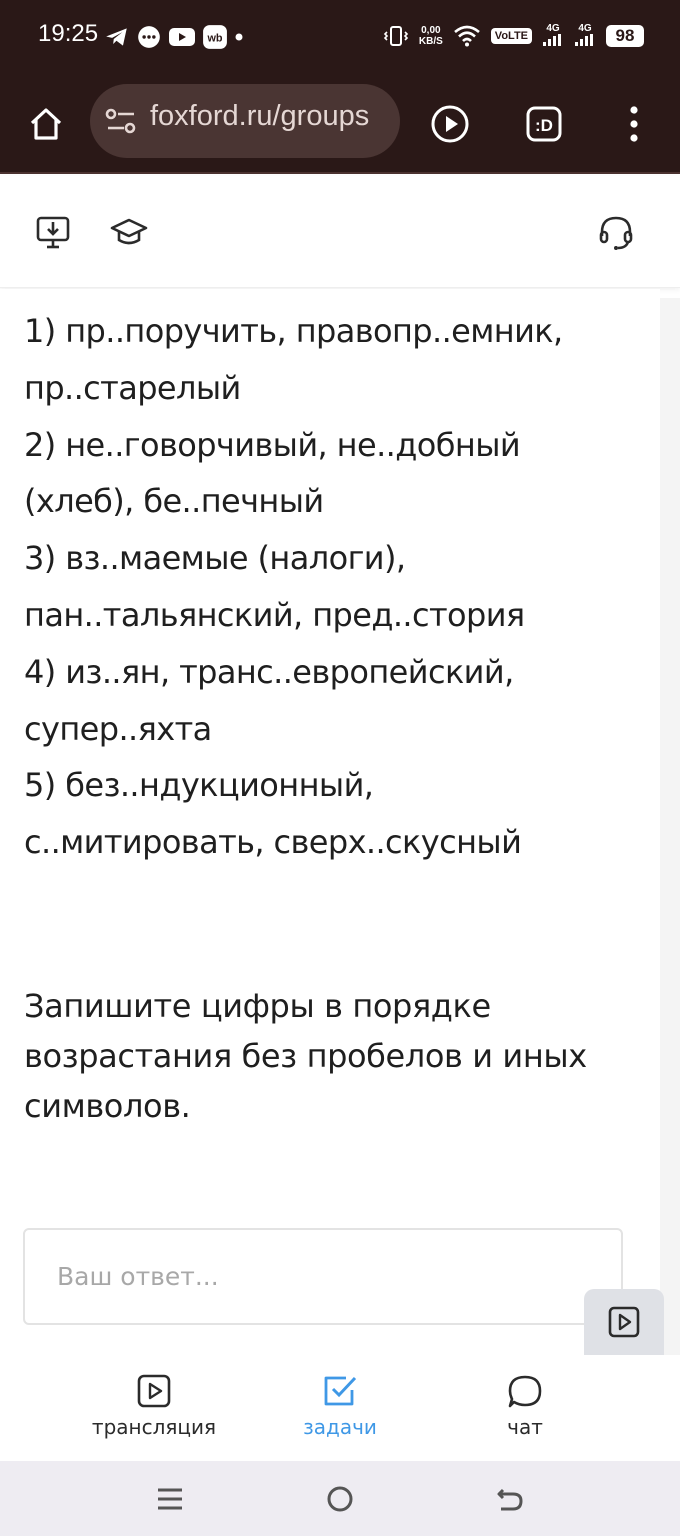 This screenshot has width=680, height=1536. I want to click on download-materials-button, so click(53, 232).